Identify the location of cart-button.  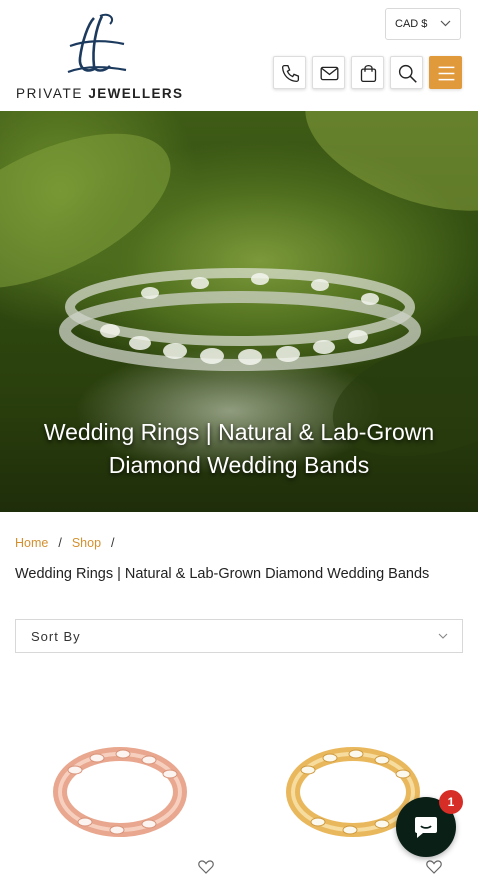
(367, 72).